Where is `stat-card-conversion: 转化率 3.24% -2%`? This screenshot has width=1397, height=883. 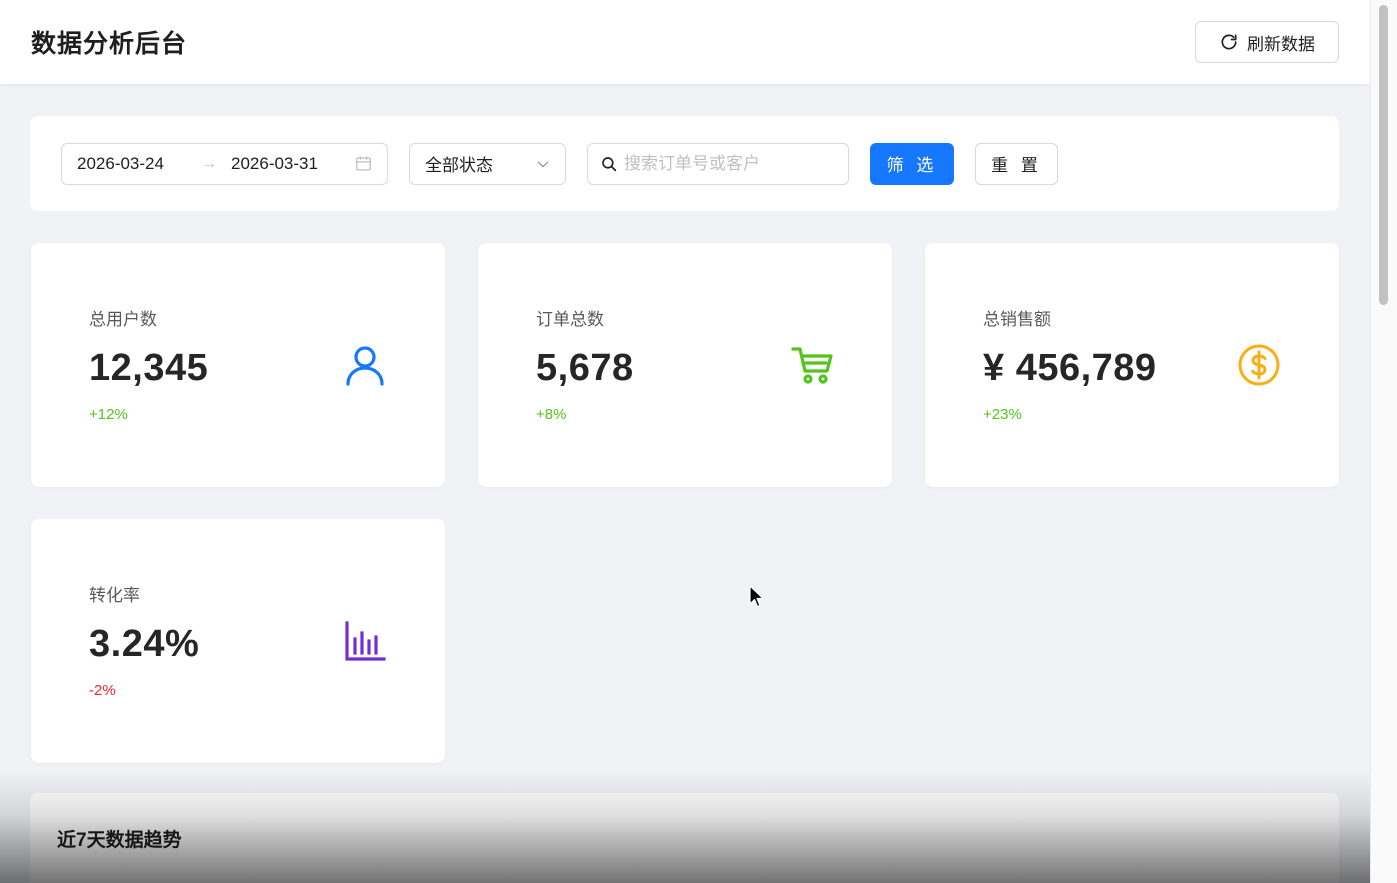 stat-card-conversion: 转化率 3.24% -2% is located at coordinates (238, 641).